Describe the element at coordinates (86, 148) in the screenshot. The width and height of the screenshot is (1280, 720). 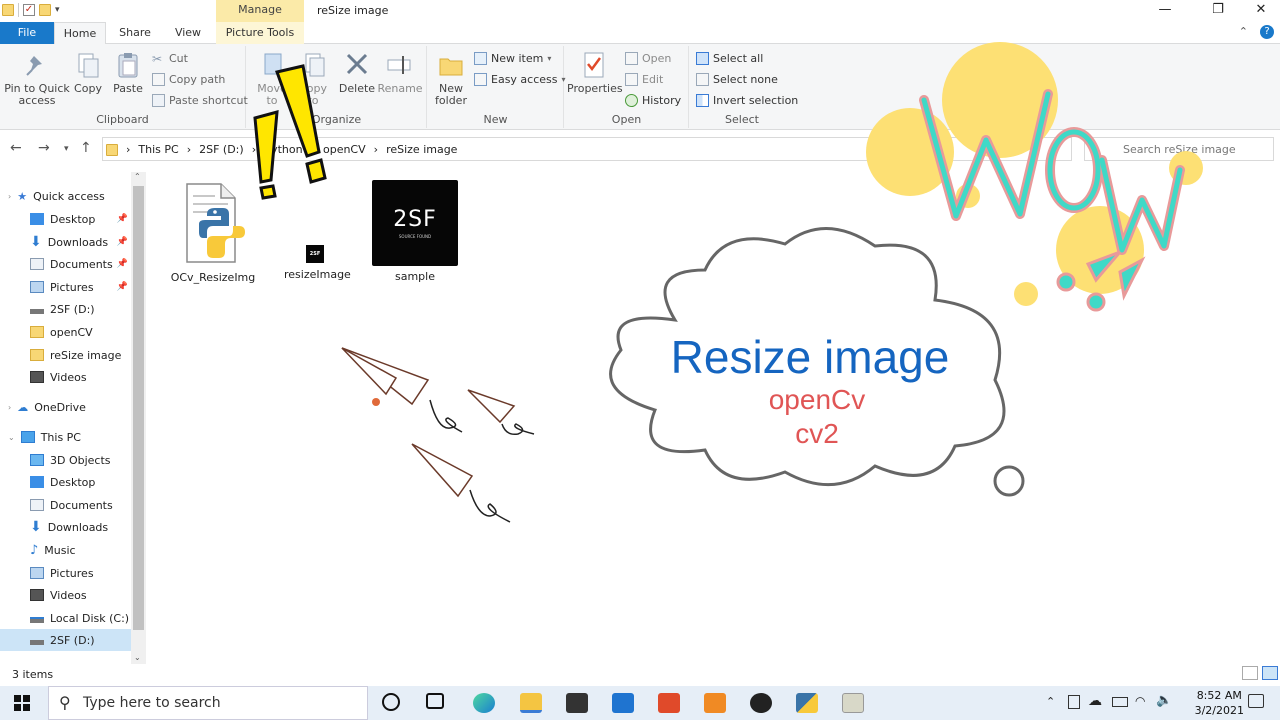
I see `up-arrow-icon: ↑` at that location.